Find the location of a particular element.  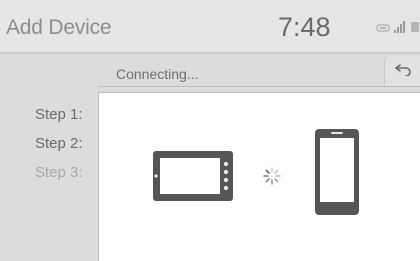

status-icons is located at coordinates (398, 29).